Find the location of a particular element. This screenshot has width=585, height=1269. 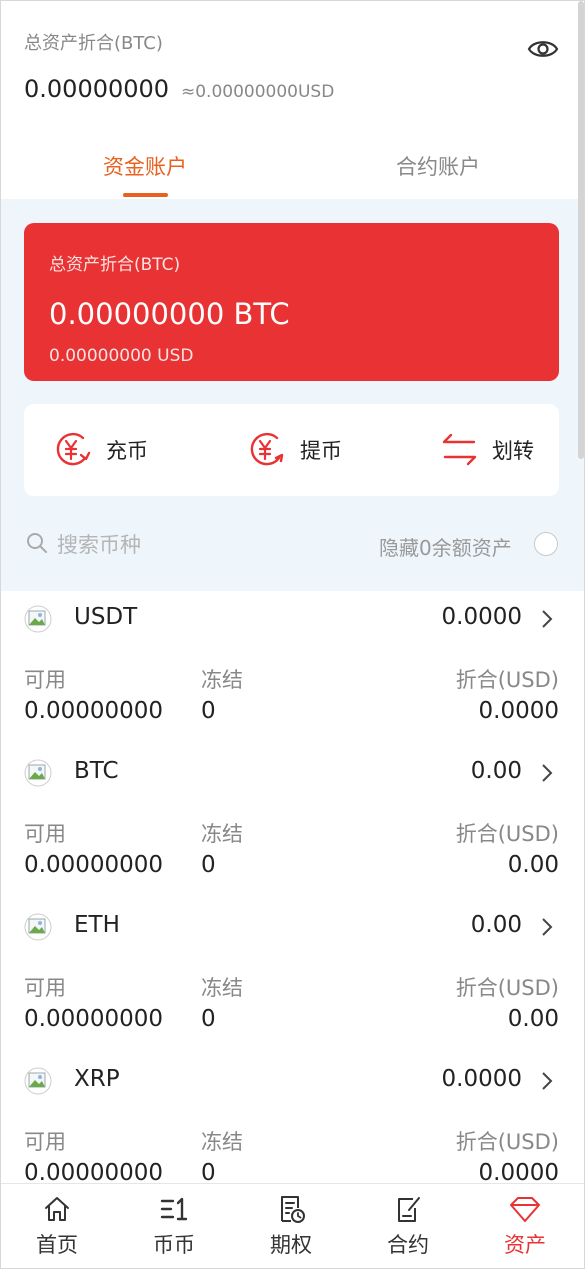

withdraw-button: 提币 is located at coordinates (294, 450).